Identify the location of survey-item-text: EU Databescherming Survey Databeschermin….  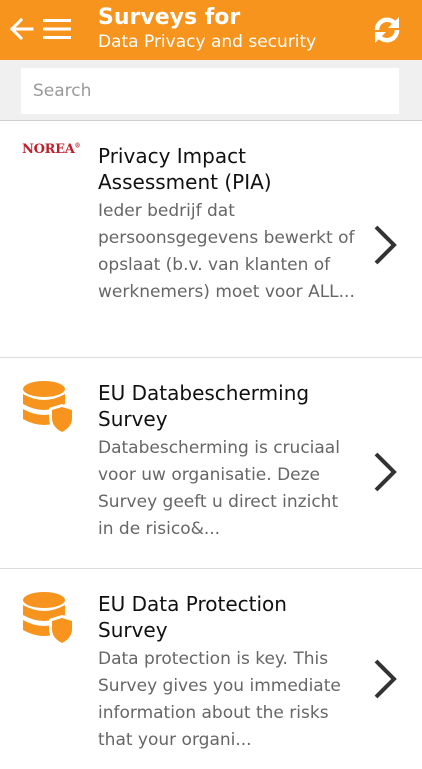
(227, 461).